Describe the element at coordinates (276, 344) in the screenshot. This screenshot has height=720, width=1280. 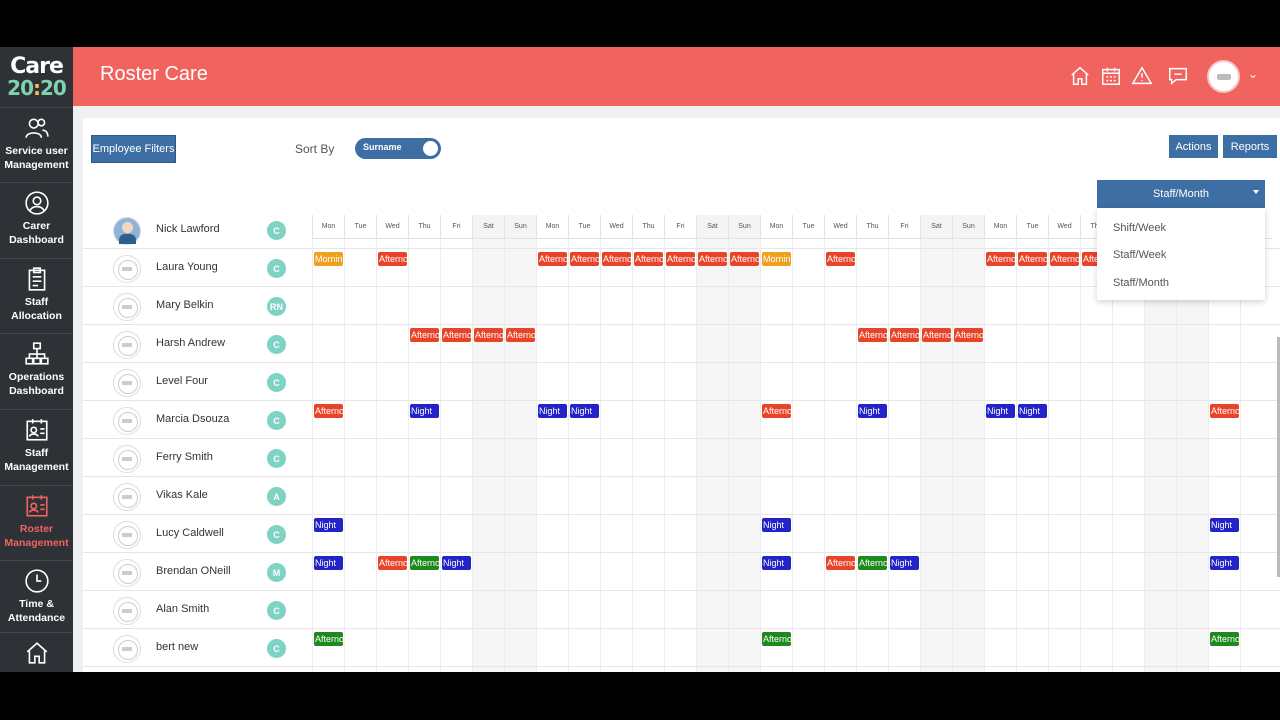
I see `role-badge: C` at that location.